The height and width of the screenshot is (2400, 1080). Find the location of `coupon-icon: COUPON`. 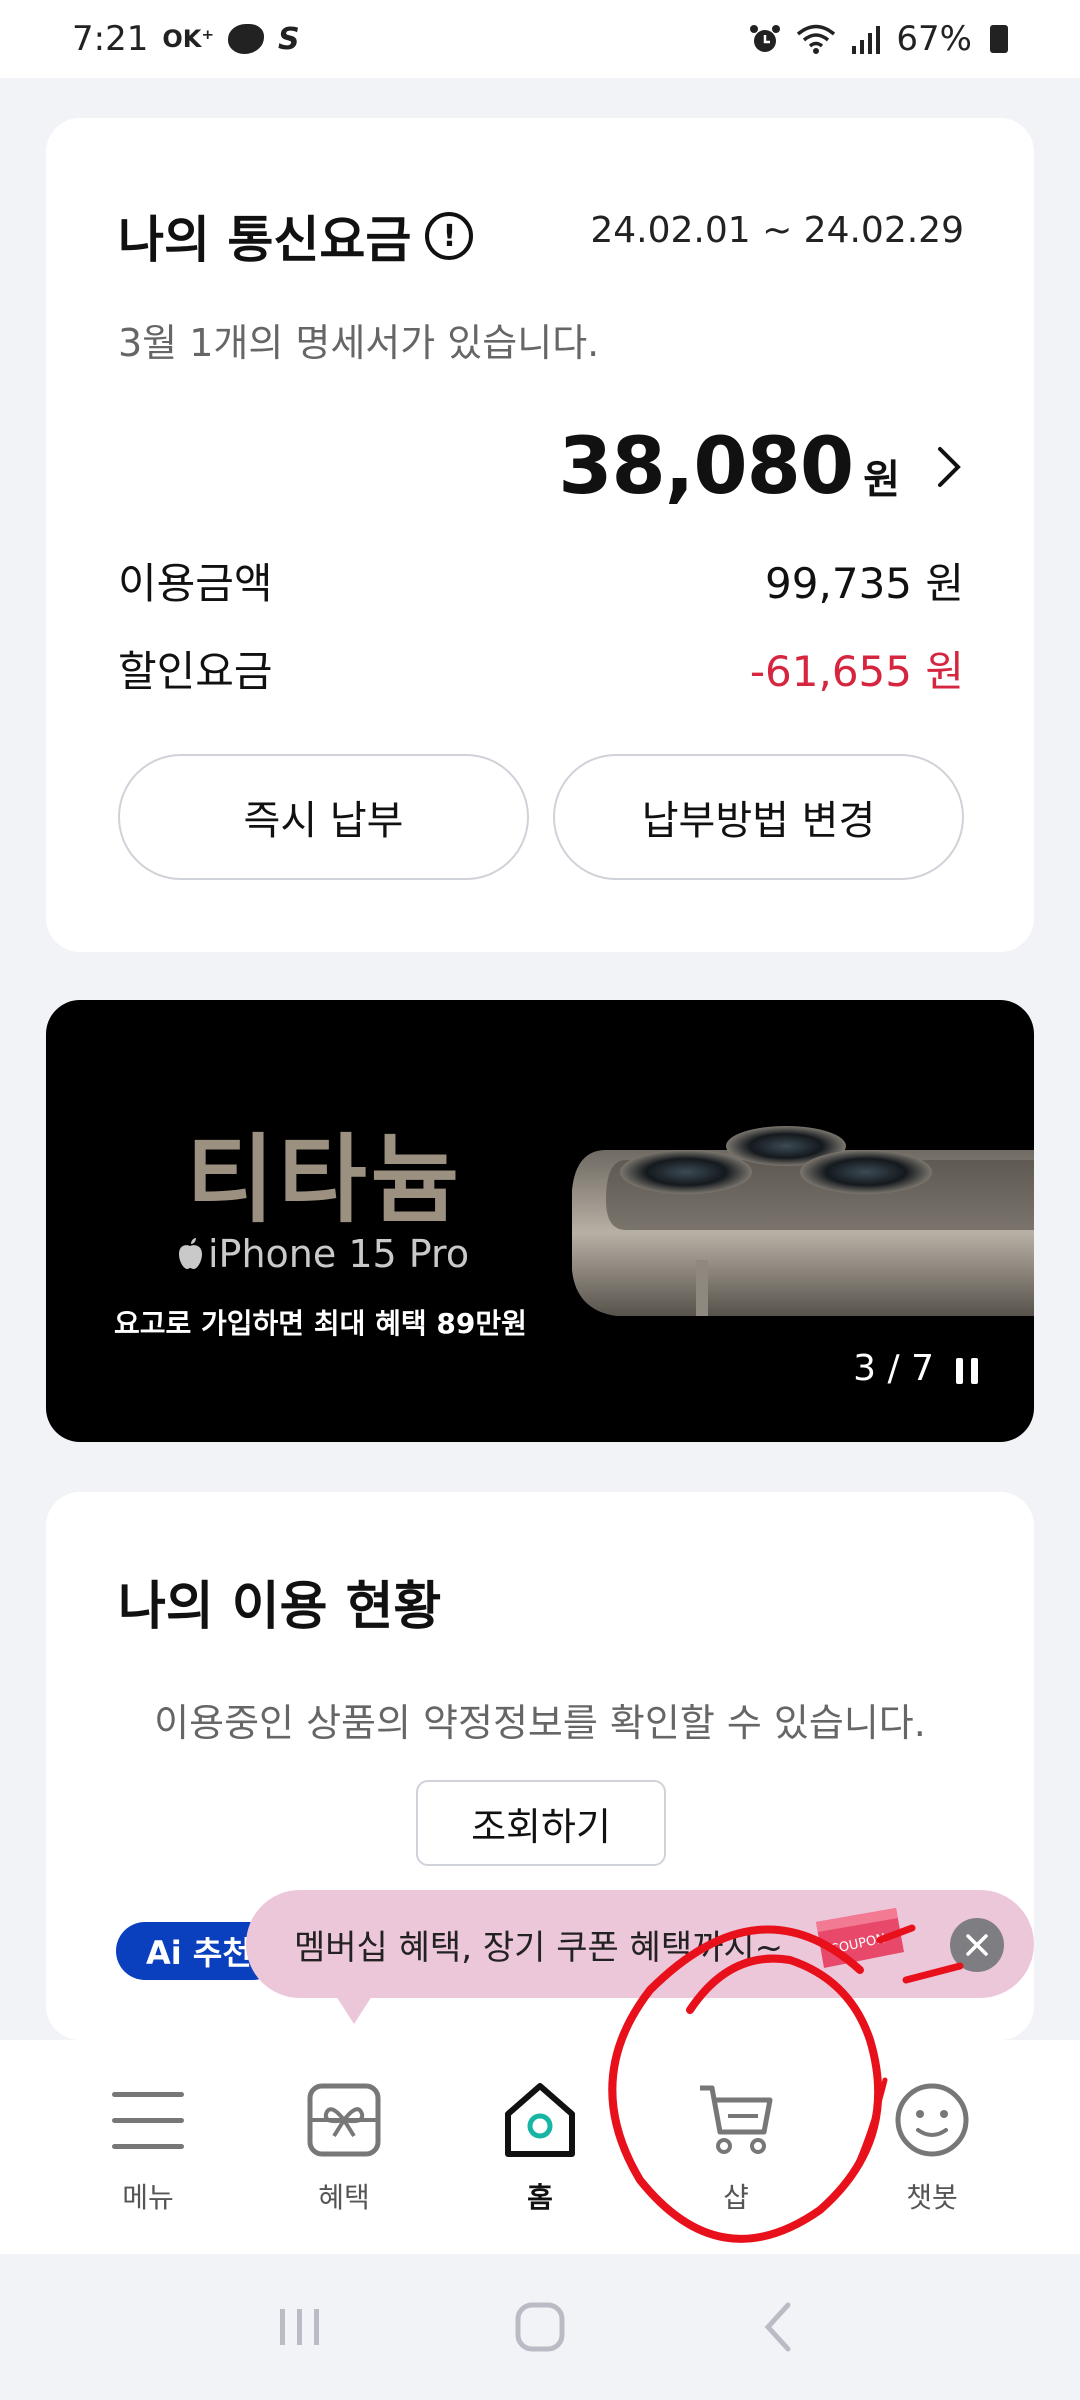

coupon-icon: COUPON is located at coordinates (860, 1938).